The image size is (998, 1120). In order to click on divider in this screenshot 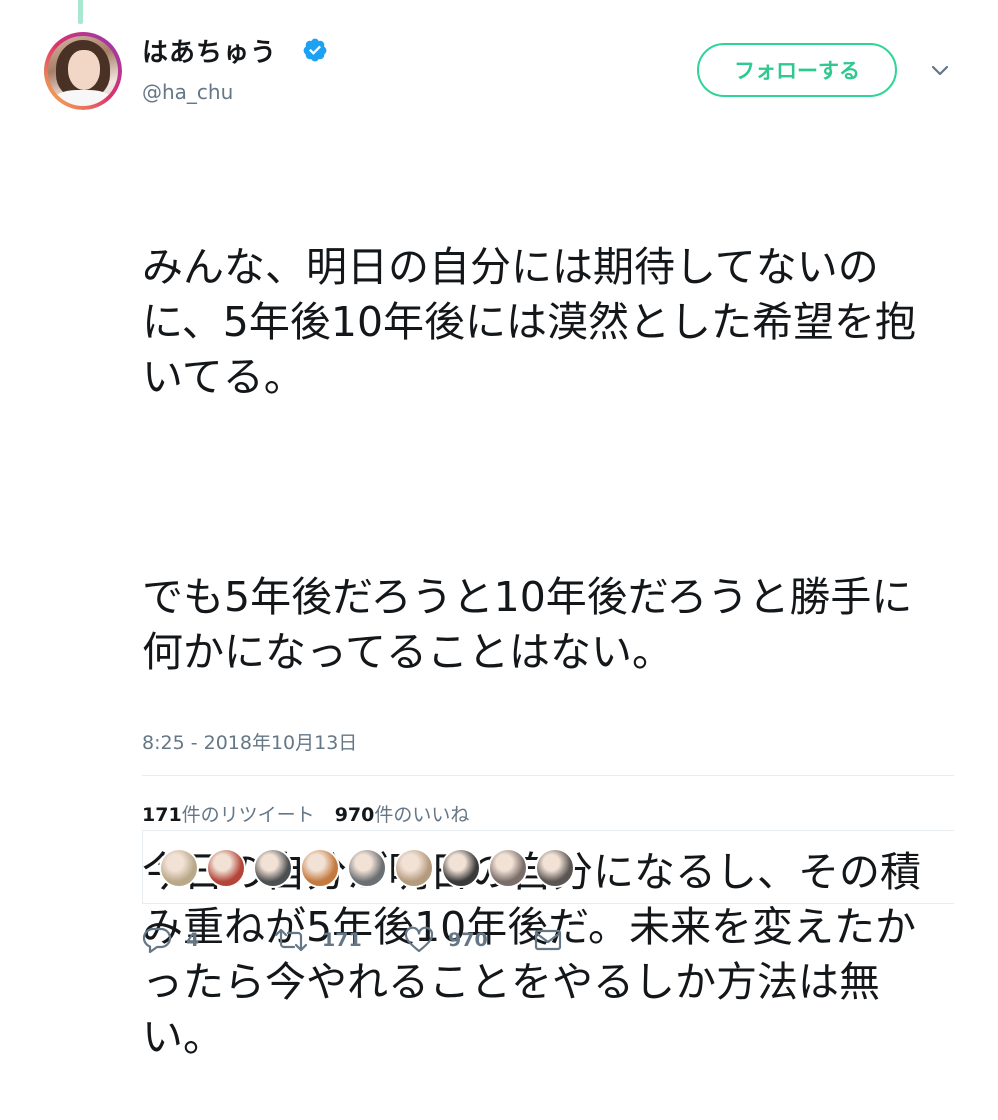, I will do `click(548, 775)`.